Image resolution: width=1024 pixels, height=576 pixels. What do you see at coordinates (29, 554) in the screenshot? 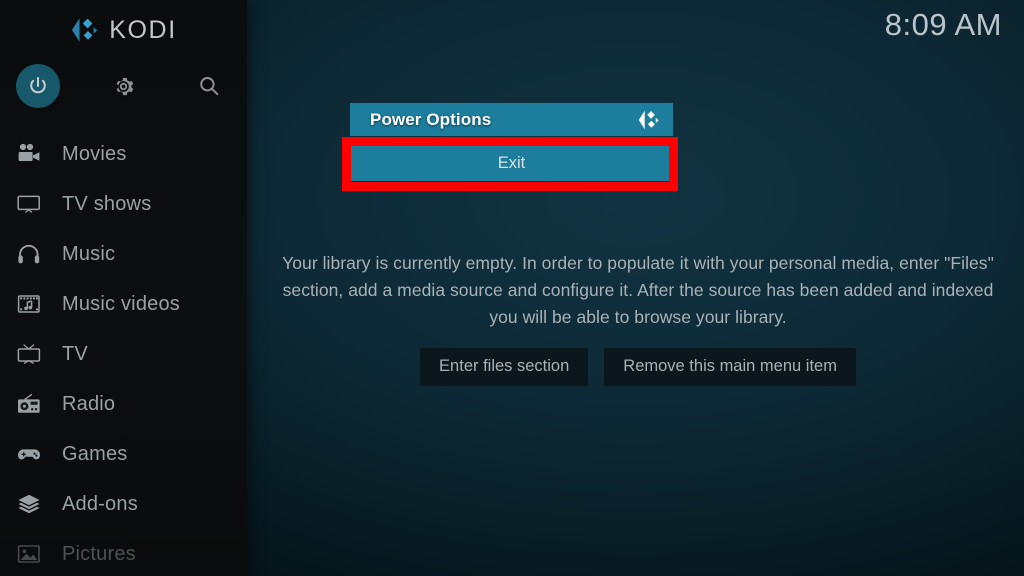
I see `picture-icon` at bounding box center [29, 554].